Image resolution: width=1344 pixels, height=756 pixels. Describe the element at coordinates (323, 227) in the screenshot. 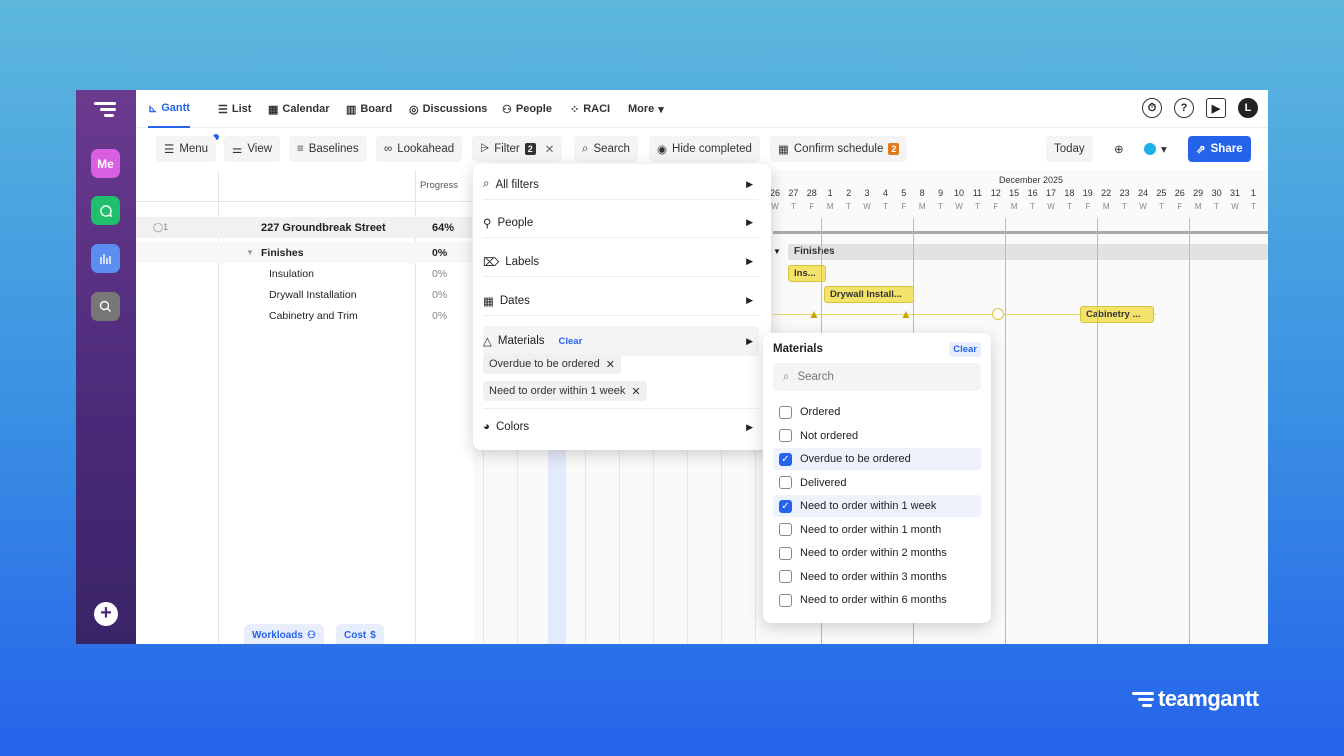

I see `project-name: 227 Groundbreak Street` at that location.